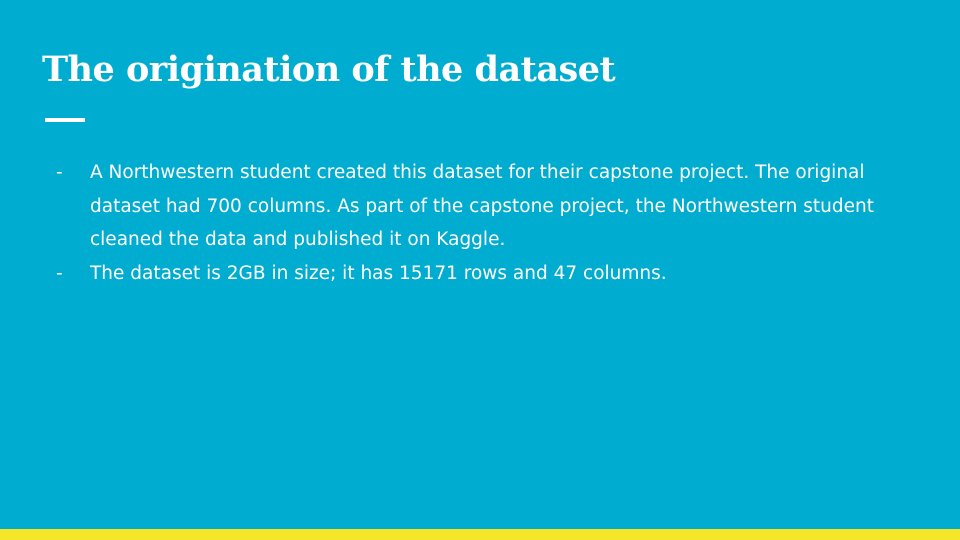 This screenshot has width=960, height=540. Describe the element at coordinates (329, 69) in the screenshot. I see `slide-title: The origination of the dataset` at that location.